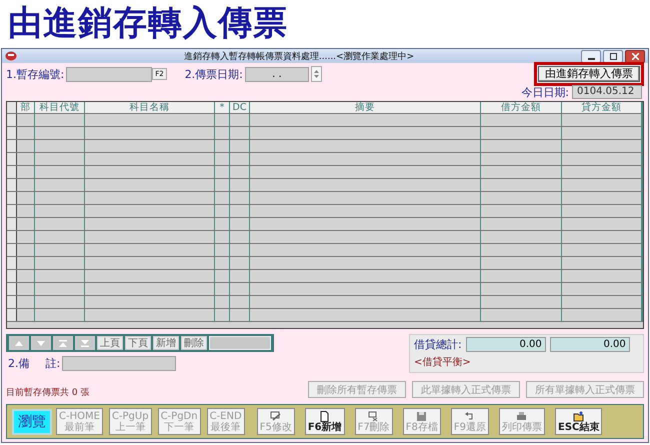  What do you see at coordinates (138, 343) in the screenshot?
I see `nav-button: 下頁` at bounding box center [138, 343].